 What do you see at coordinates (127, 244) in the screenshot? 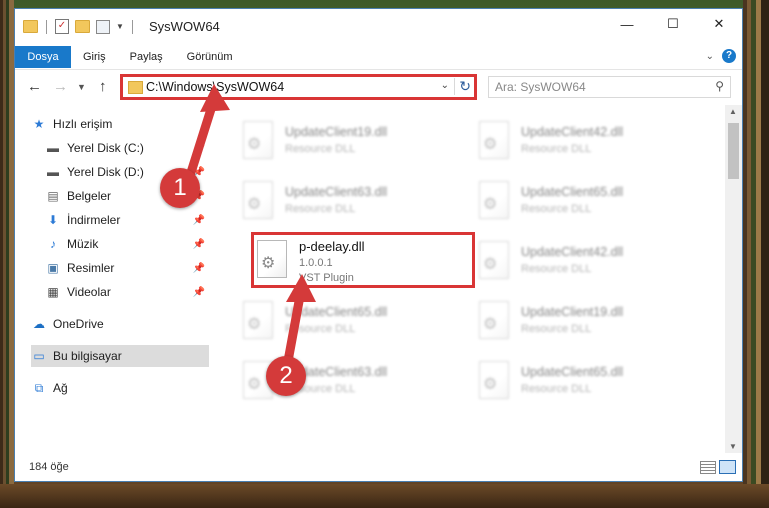
I see `sidebar-item-music: ♪ Müzik 📌` at bounding box center [127, 244].